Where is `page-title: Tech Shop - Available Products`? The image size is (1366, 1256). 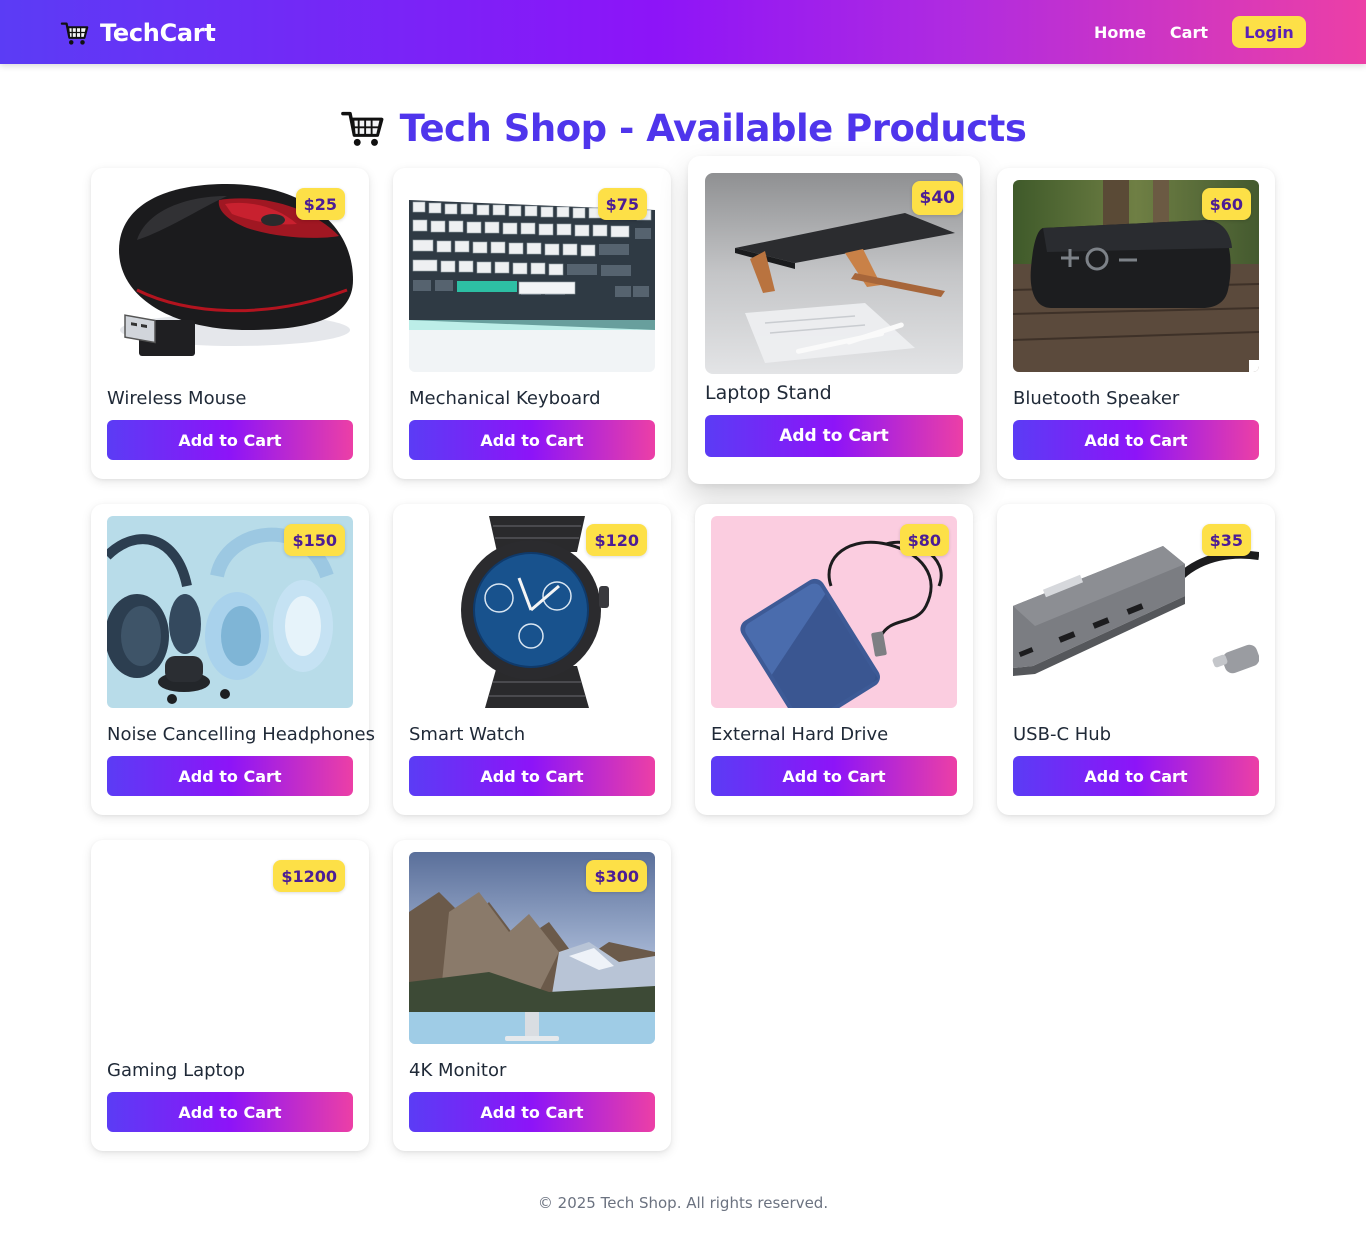 page-title: Tech Shop - Available Products is located at coordinates (683, 128).